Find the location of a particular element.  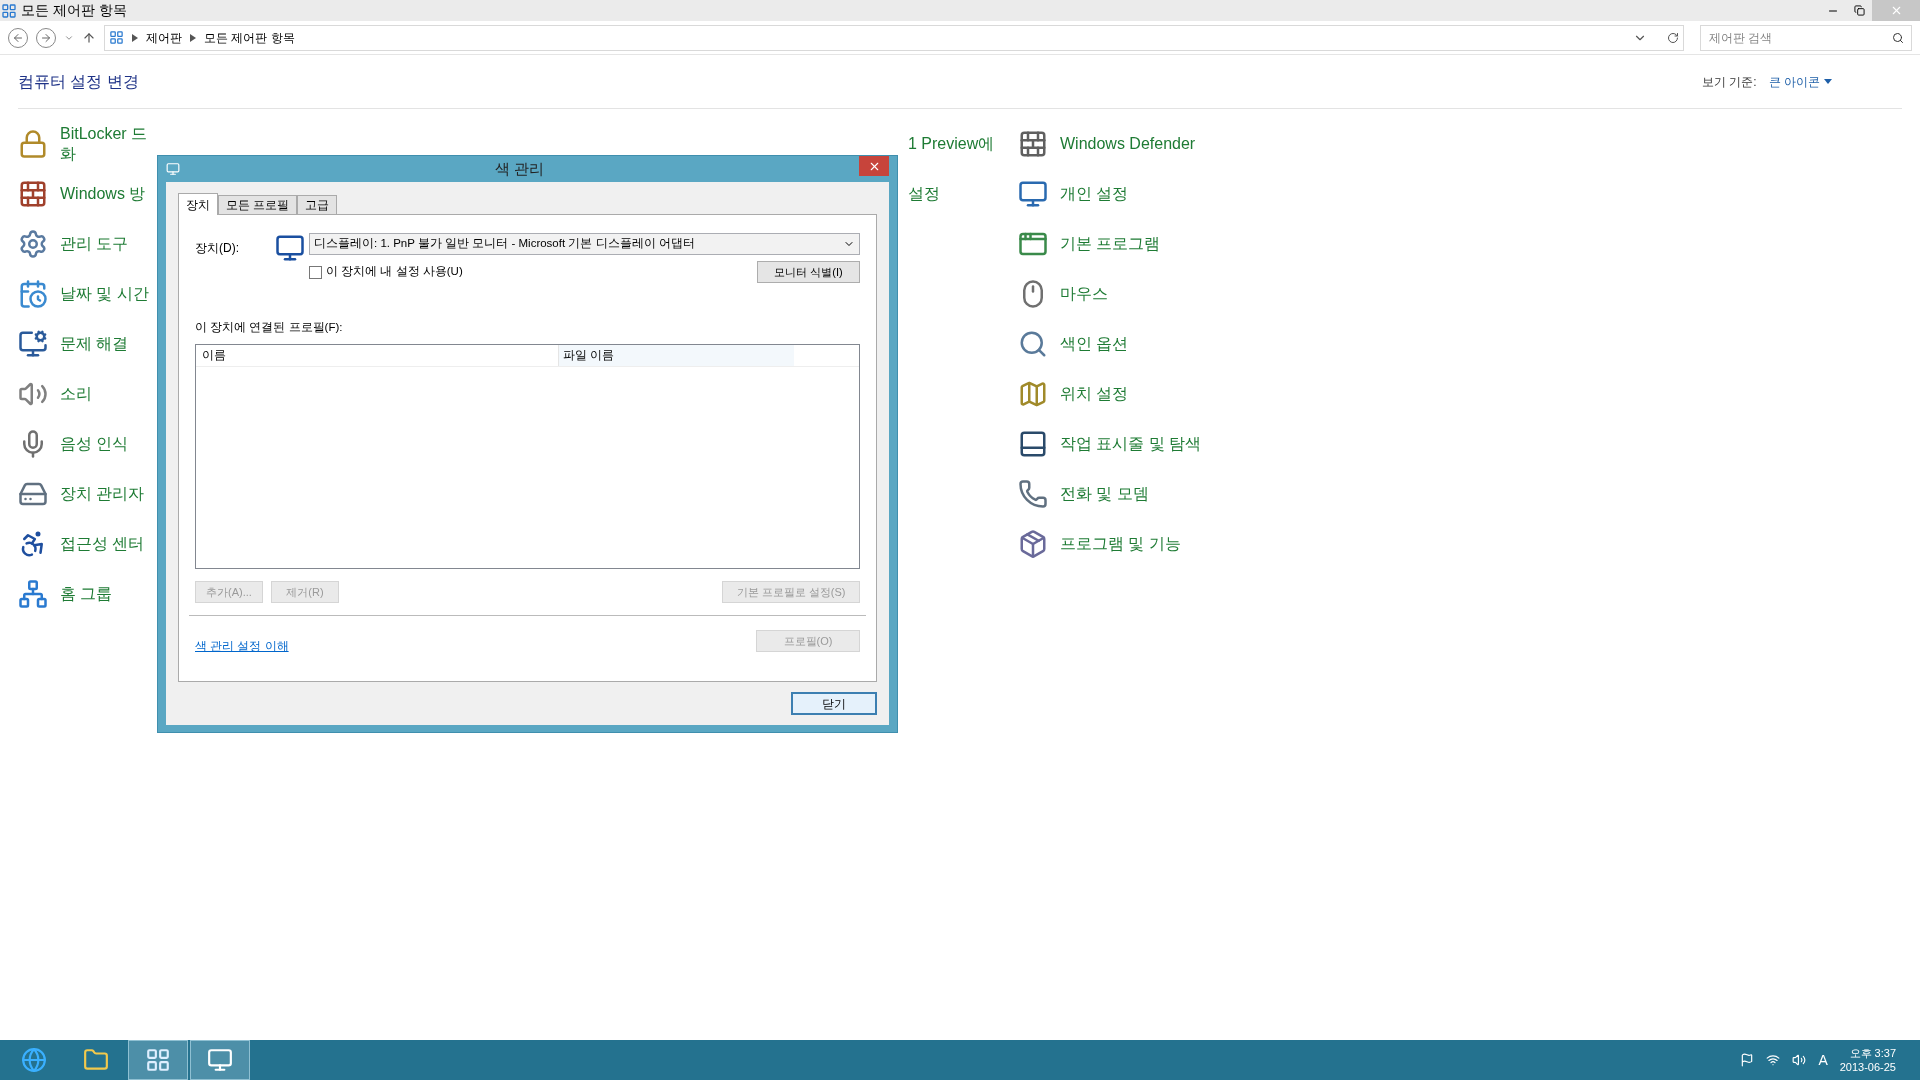

control-panel-link: 작업 표시줄 및 탐색 is located at coordinates (1131, 444).